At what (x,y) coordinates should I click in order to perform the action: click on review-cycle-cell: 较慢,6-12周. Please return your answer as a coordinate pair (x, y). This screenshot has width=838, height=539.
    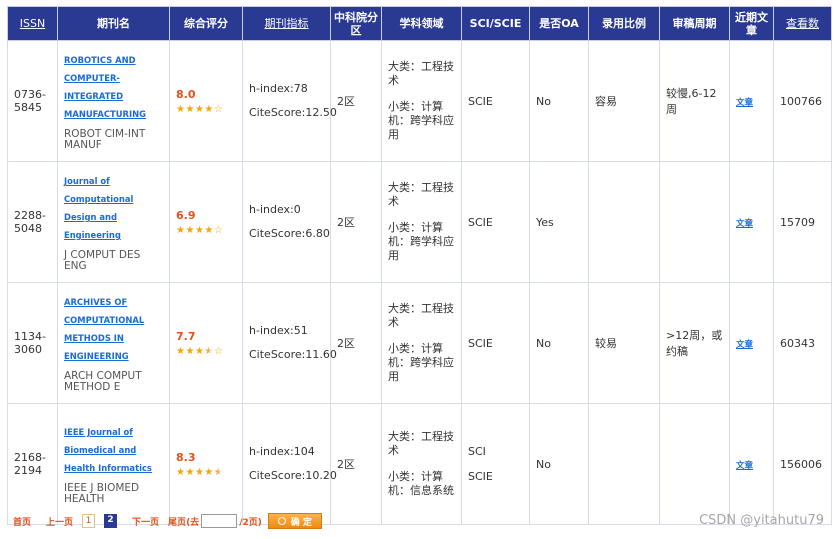
    Looking at the image, I should click on (694, 101).